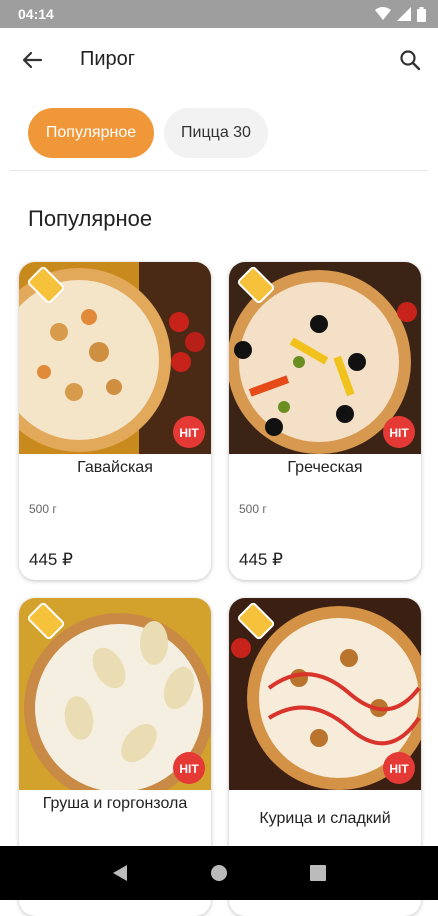 The image size is (438, 916). Describe the element at coordinates (404, 14) in the screenshot. I see `signal-icon` at that location.